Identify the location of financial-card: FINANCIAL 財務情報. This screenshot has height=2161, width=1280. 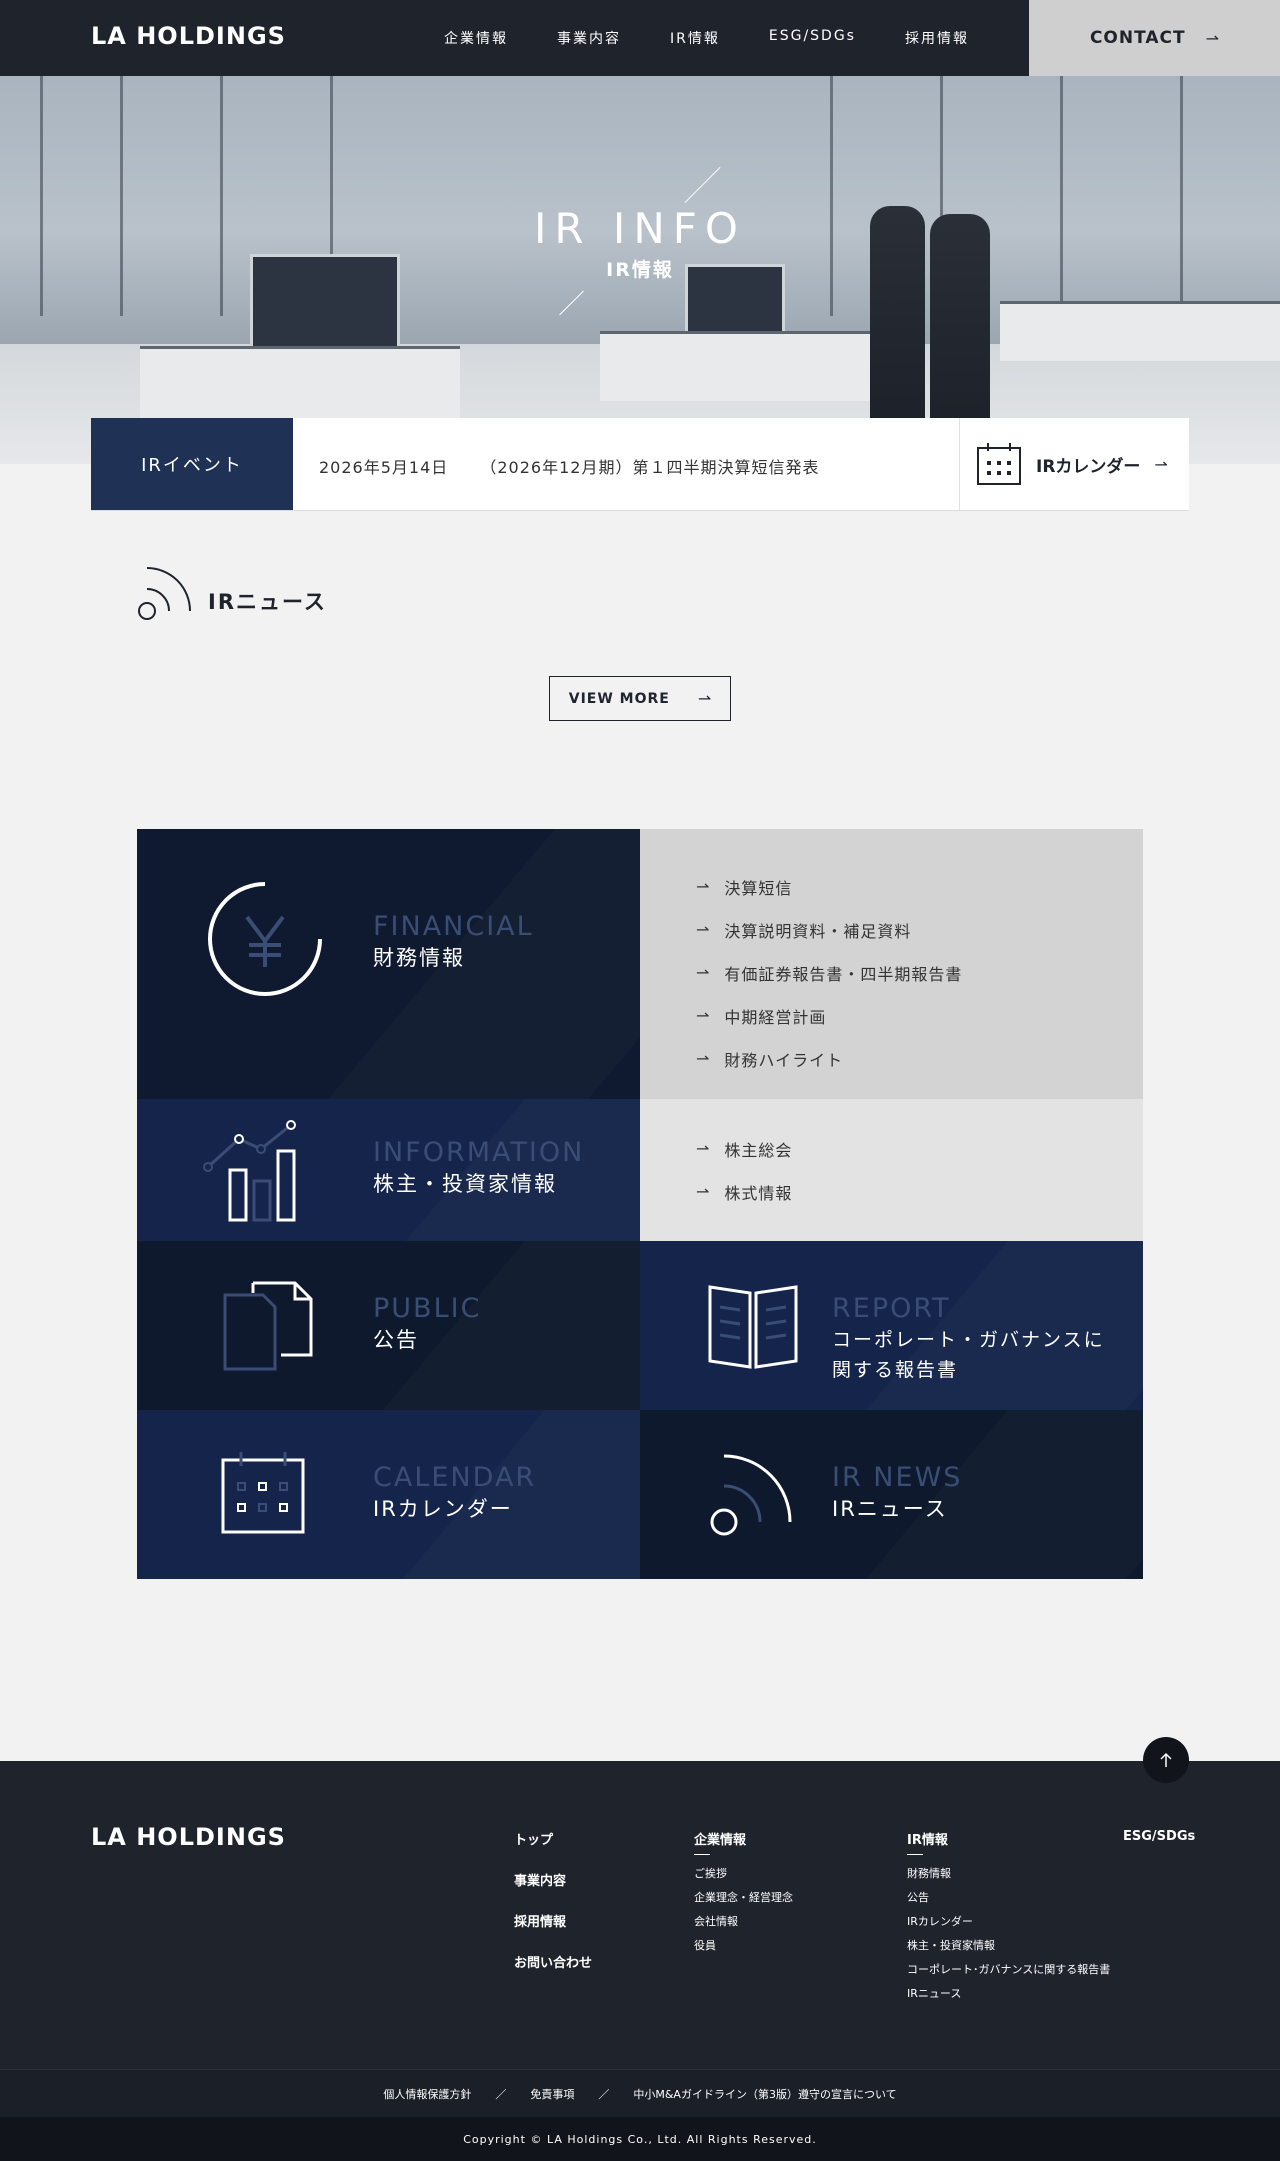
(388, 964).